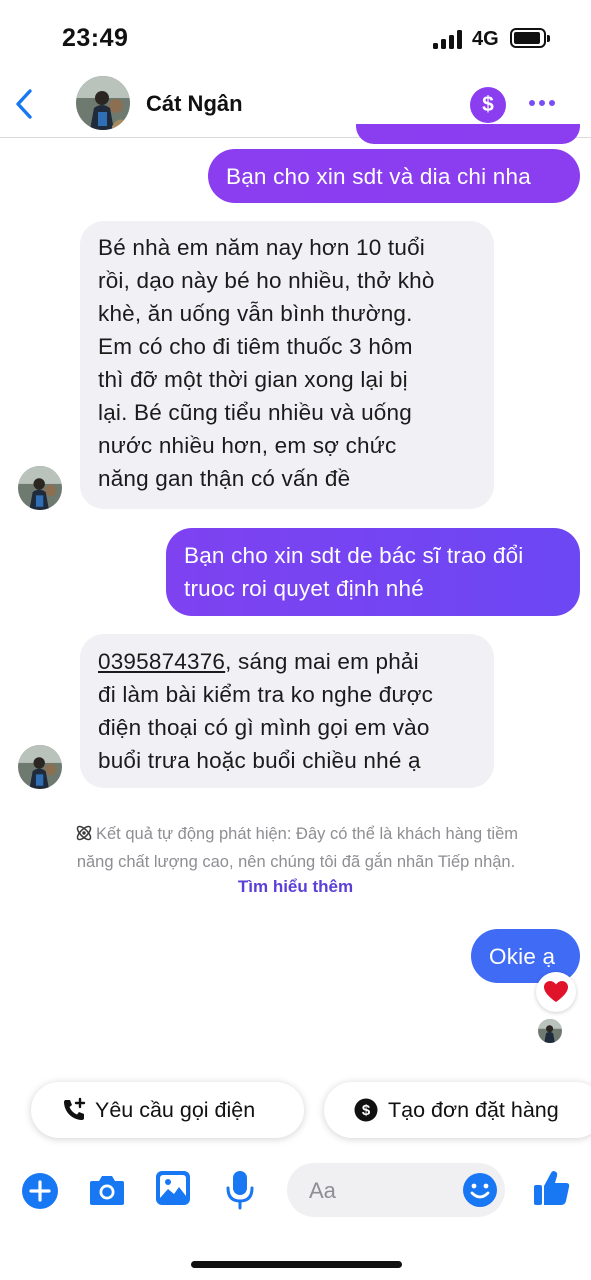 The height and width of the screenshot is (1280, 591). What do you see at coordinates (255, 412) in the screenshot?
I see `message-line: lại. Bé cũng tiểu nhiều và uống` at bounding box center [255, 412].